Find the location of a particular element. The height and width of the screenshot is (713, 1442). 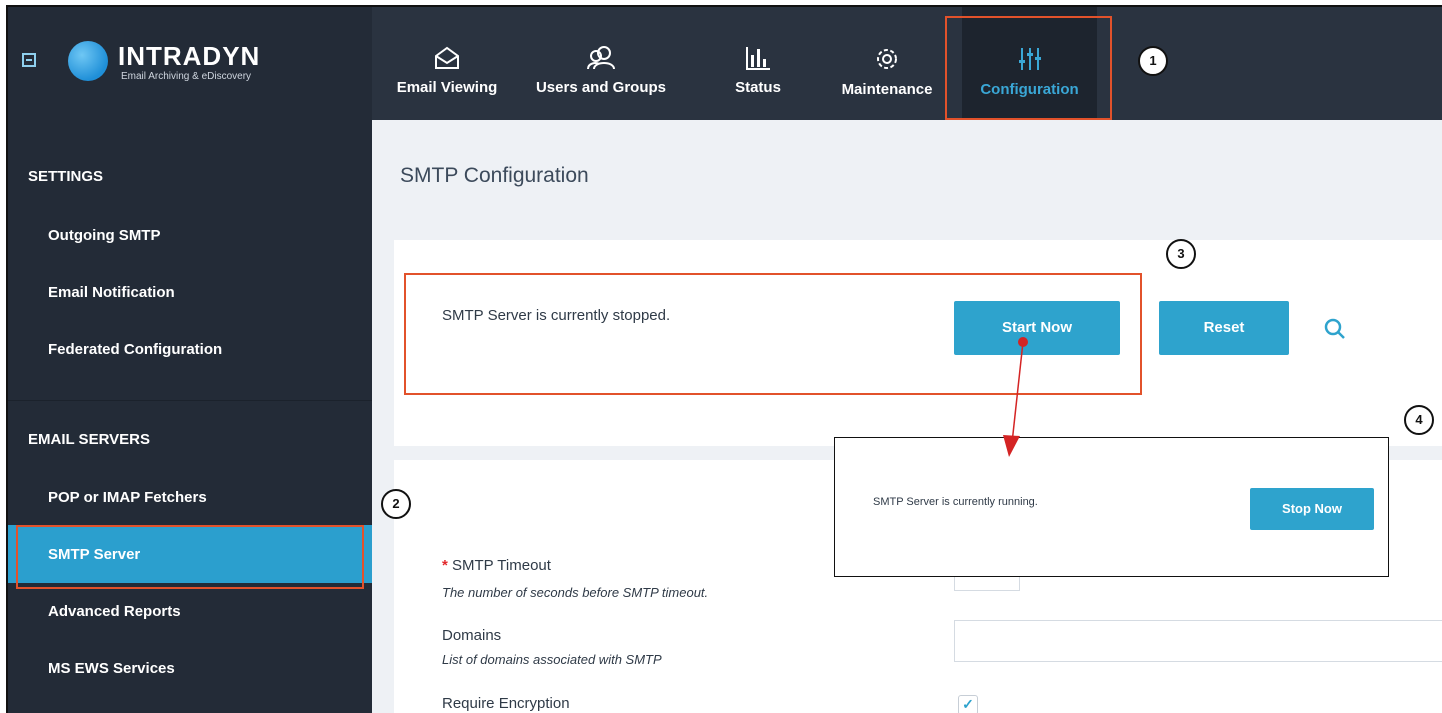

smtp-timeout-label-text: SMTP Timeout is located at coordinates (501, 565).